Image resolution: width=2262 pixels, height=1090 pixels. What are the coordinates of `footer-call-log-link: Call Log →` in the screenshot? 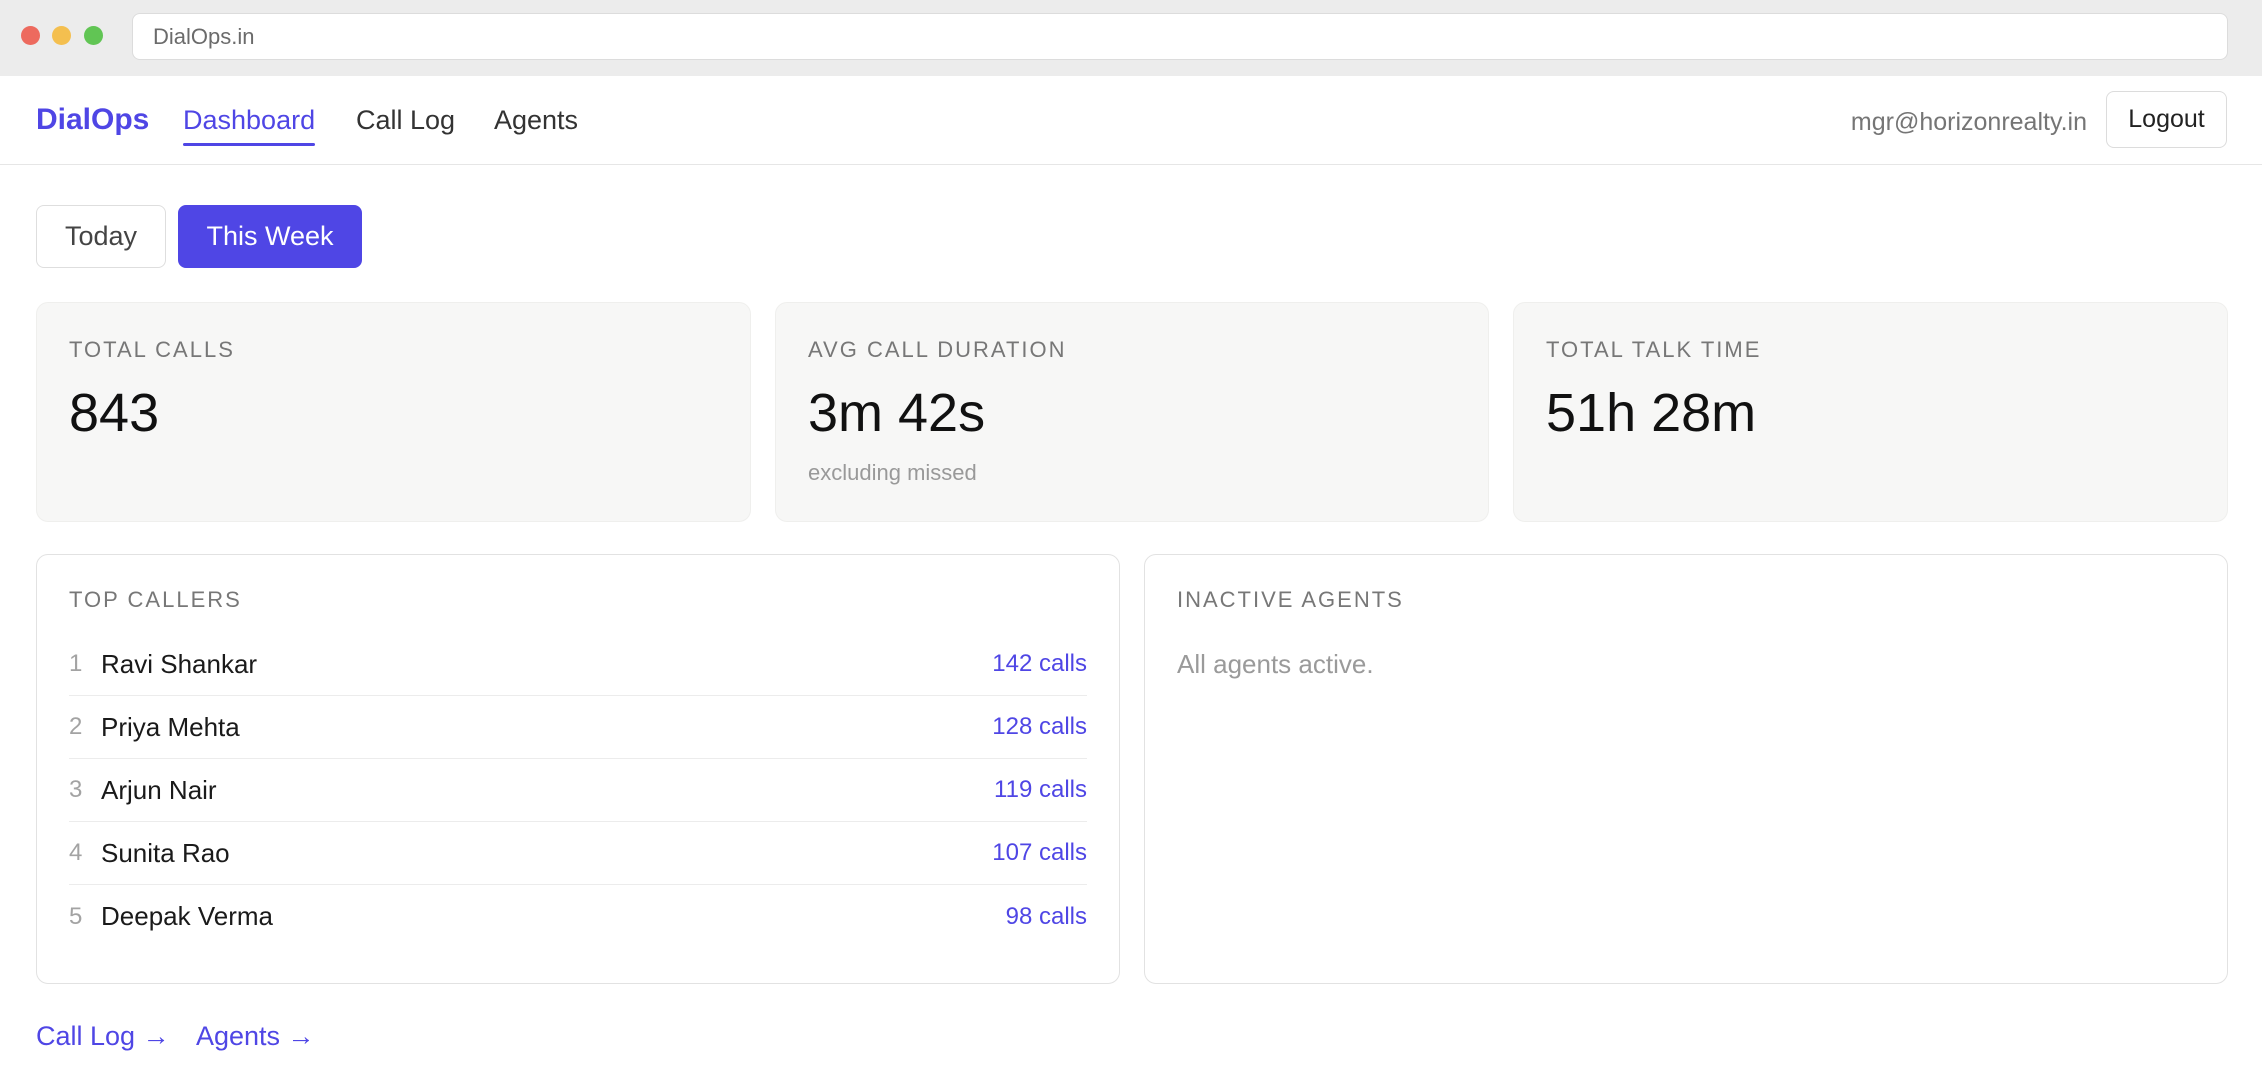 It's located at (103, 1036).